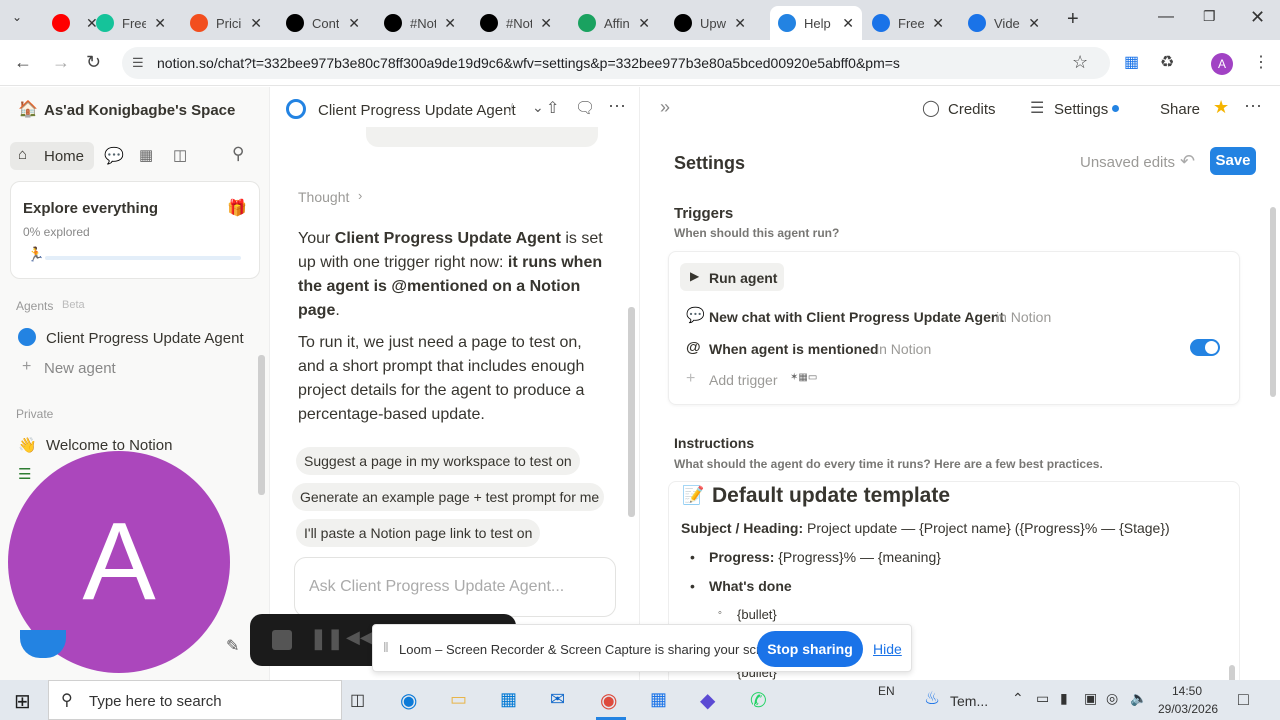 This screenshot has height=720, width=1280. Describe the element at coordinates (617, 106) in the screenshot. I see `more-options-icon: ⋯` at that location.